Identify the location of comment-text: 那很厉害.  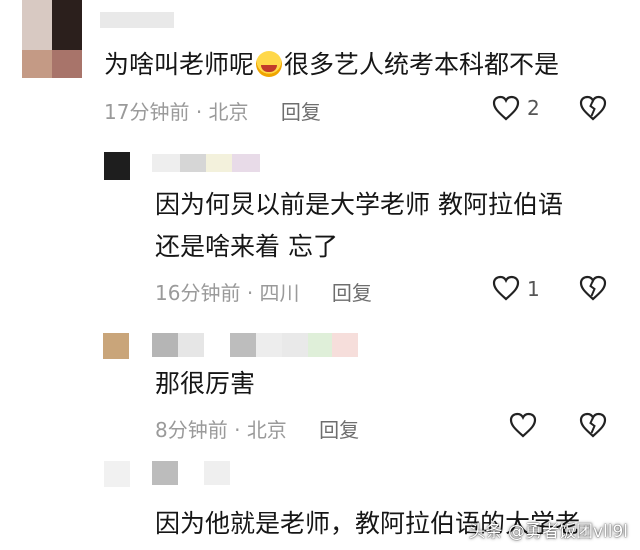
(205, 383).